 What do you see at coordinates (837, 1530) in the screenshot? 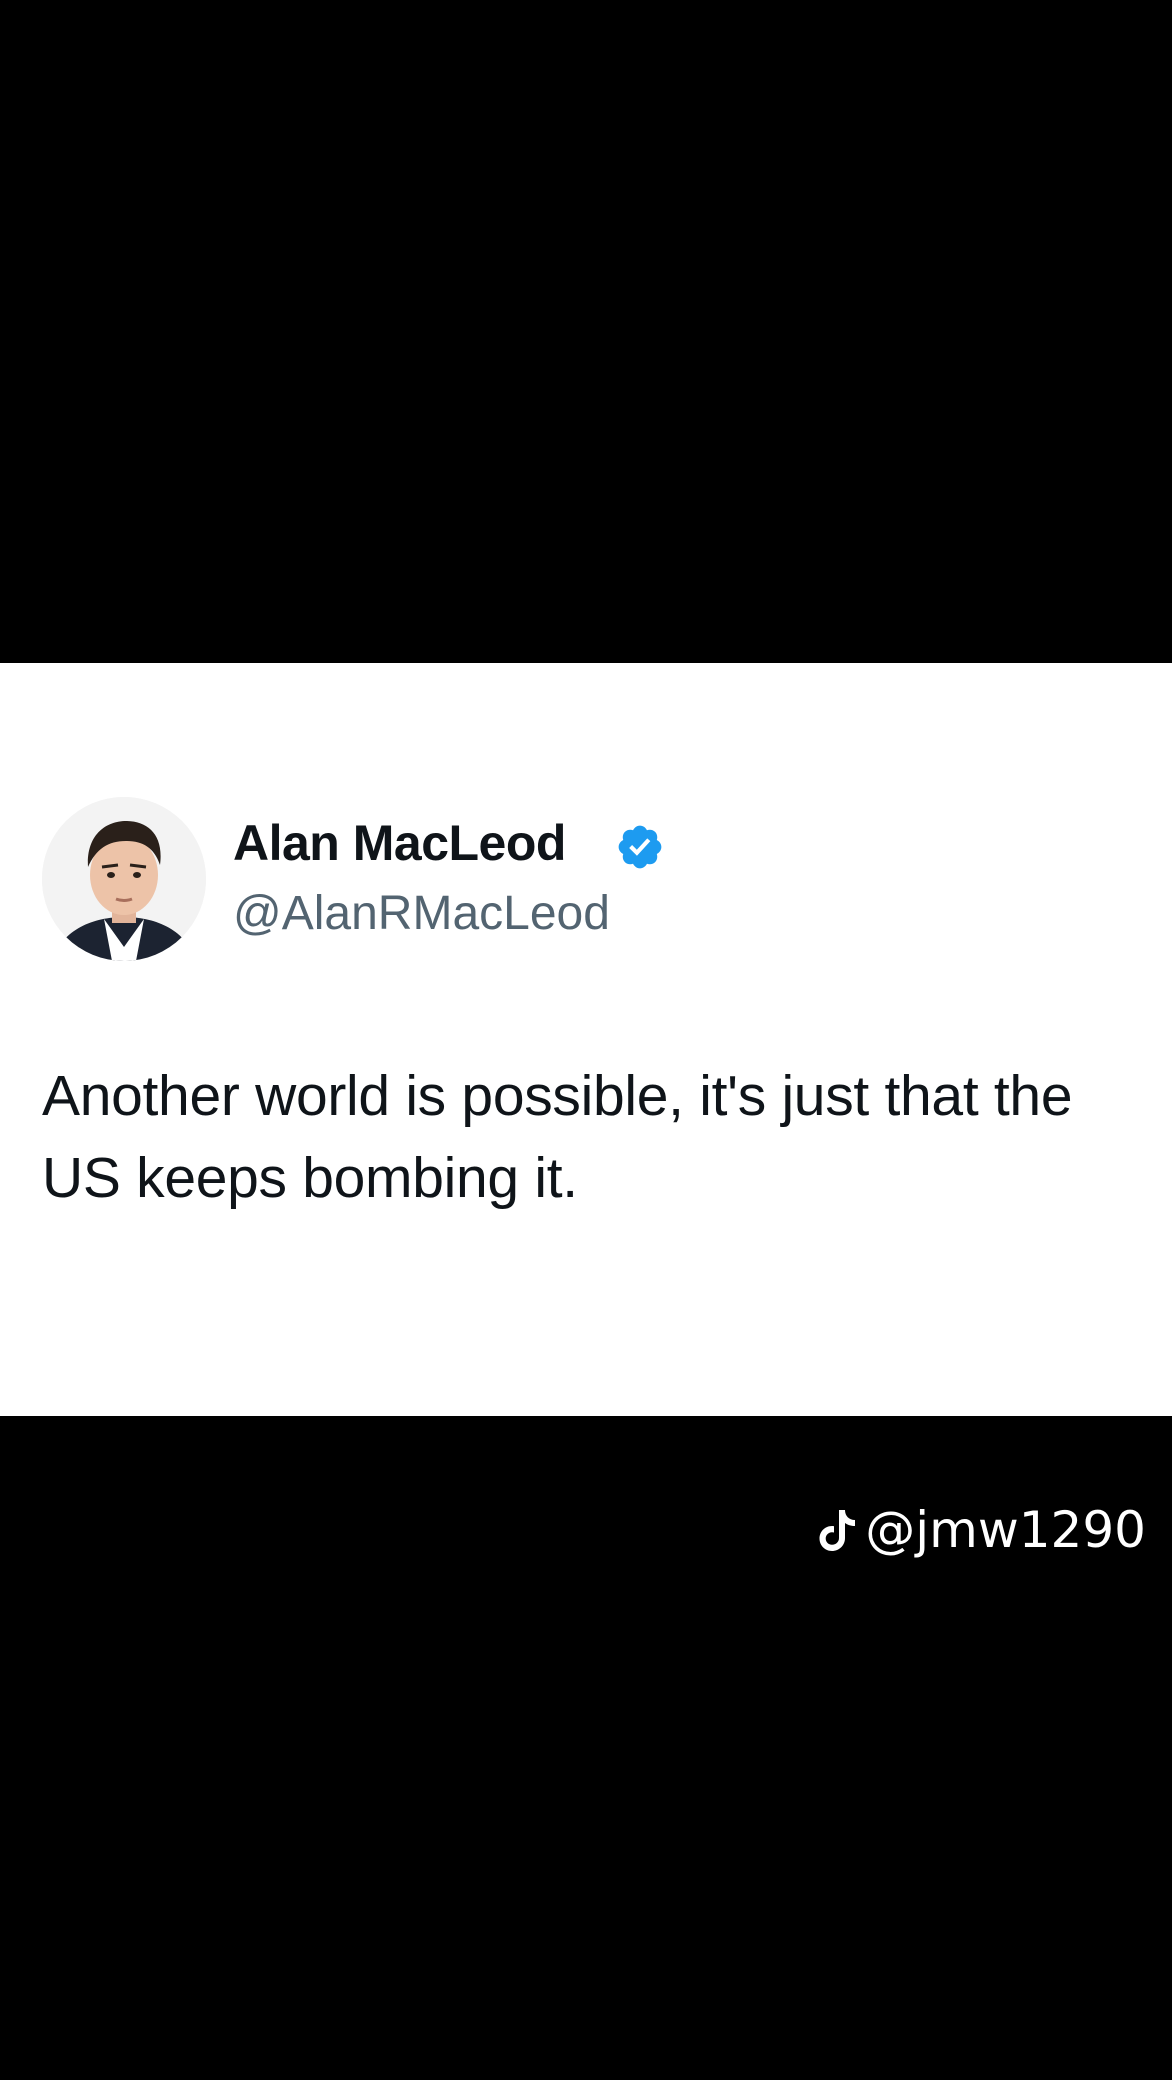
I see `tiktok-icon` at bounding box center [837, 1530].